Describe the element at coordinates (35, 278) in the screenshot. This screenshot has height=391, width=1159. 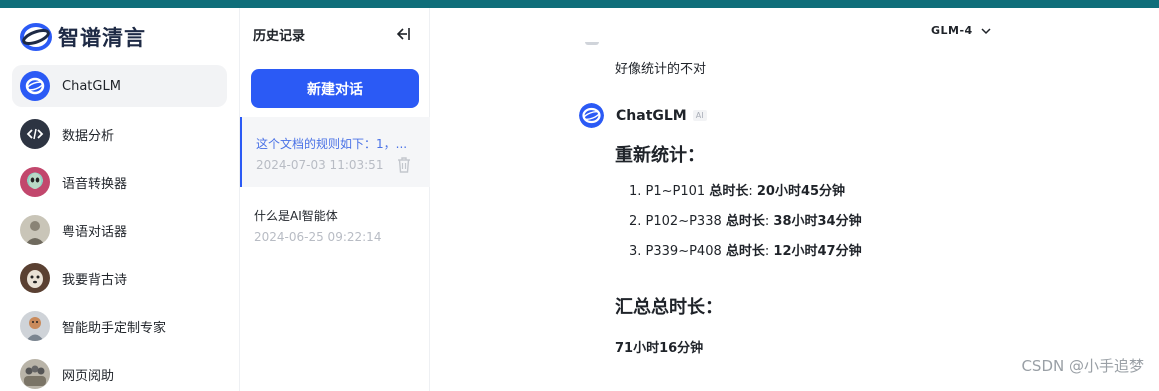
I see `dog-avatar-icon` at that location.